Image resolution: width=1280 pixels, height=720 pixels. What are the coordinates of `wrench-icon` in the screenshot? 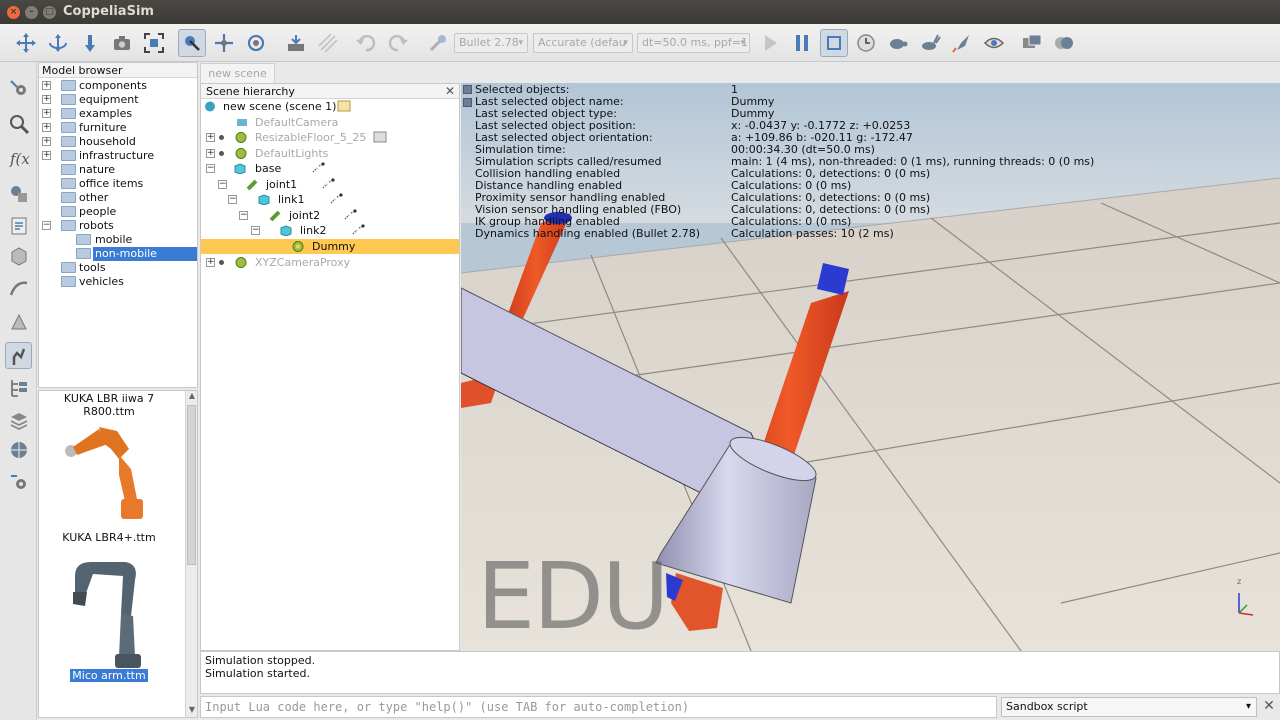 It's located at (437, 43).